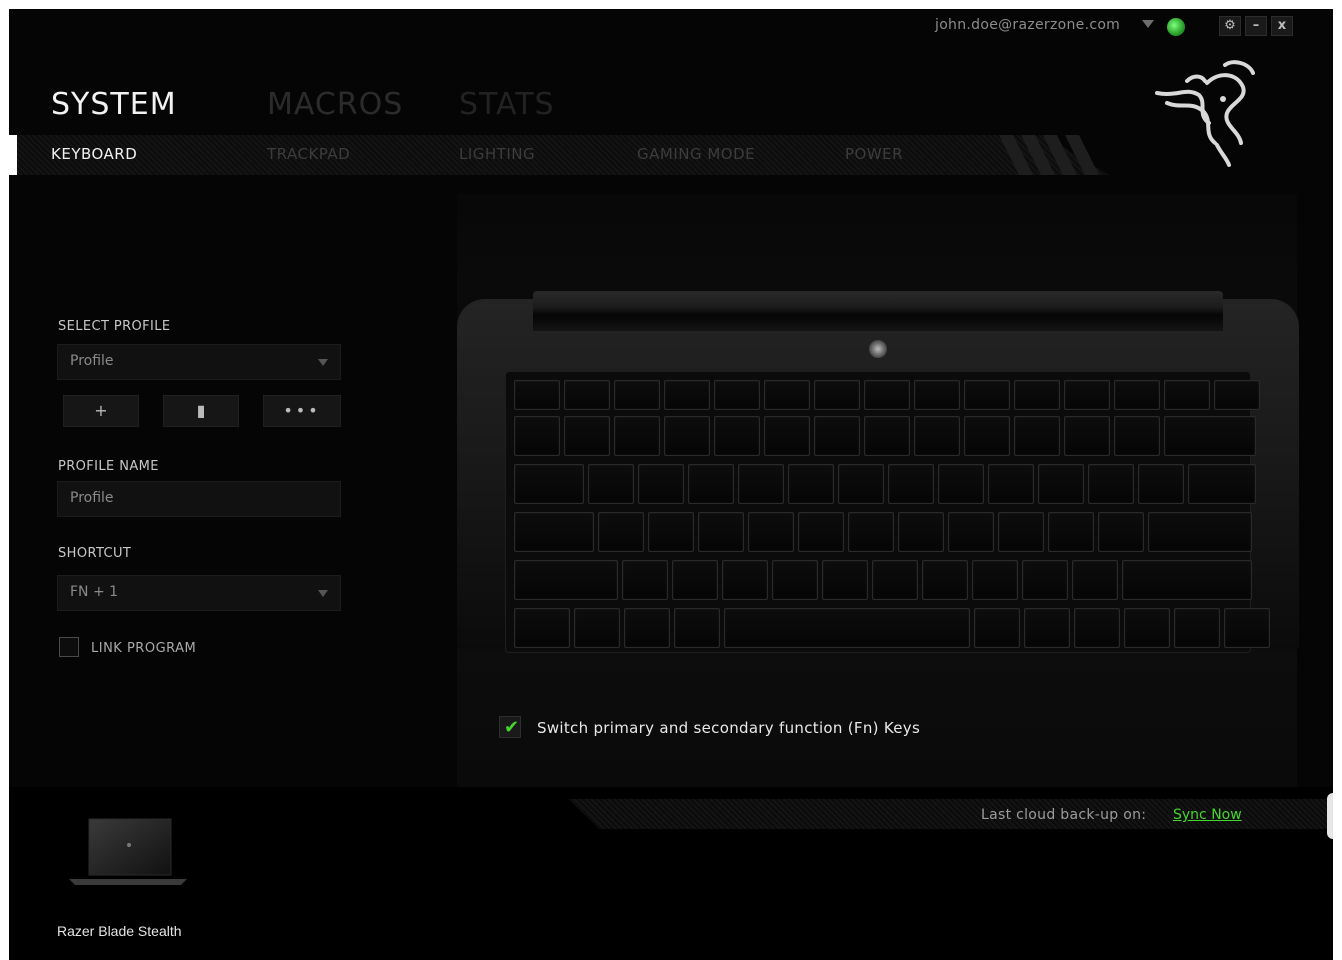 Image resolution: width=1342 pixels, height=960 pixels. I want to click on tab-keyboard: KEYBOARD, so click(94, 154).